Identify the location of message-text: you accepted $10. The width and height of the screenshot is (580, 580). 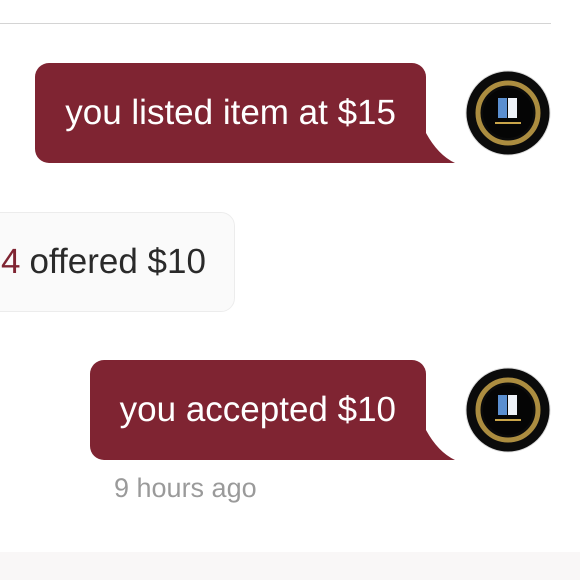
(258, 409).